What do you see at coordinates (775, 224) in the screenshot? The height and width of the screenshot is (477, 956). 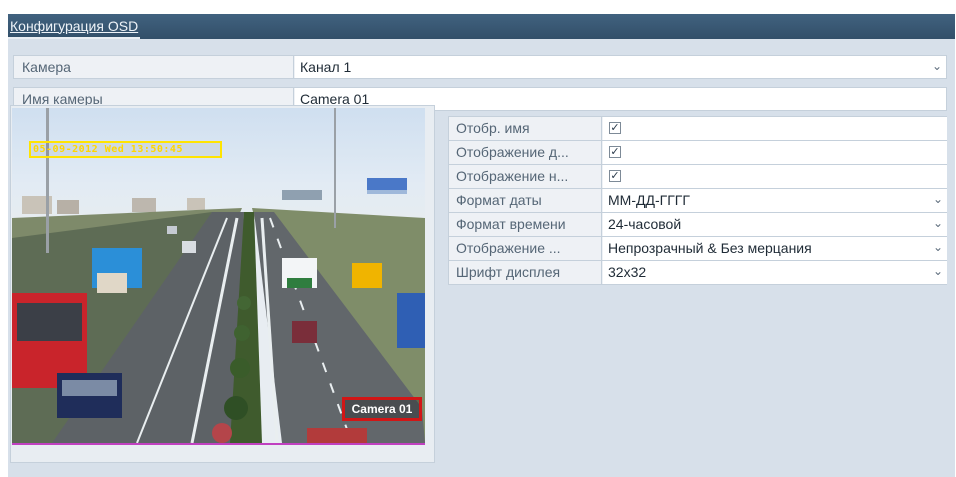 I see `time-format-select: 24-часовой ⌄` at bounding box center [775, 224].